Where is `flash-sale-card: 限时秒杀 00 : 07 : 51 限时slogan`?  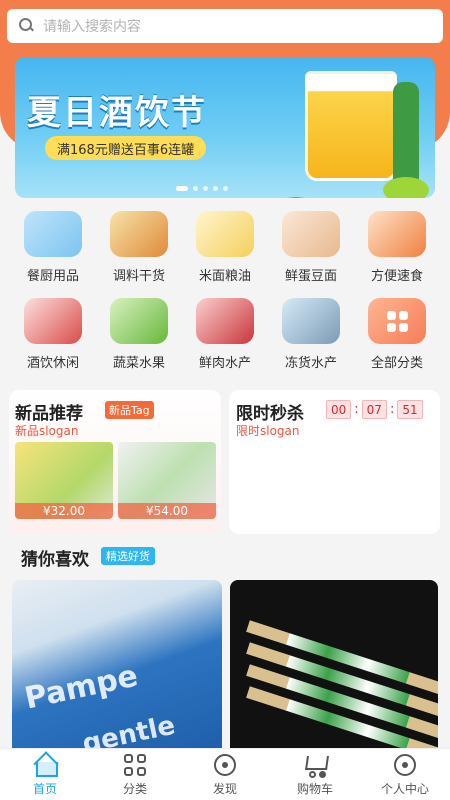 flash-sale-card: 限时秒杀 00 : 07 : 51 限时slogan is located at coordinates (334, 462).